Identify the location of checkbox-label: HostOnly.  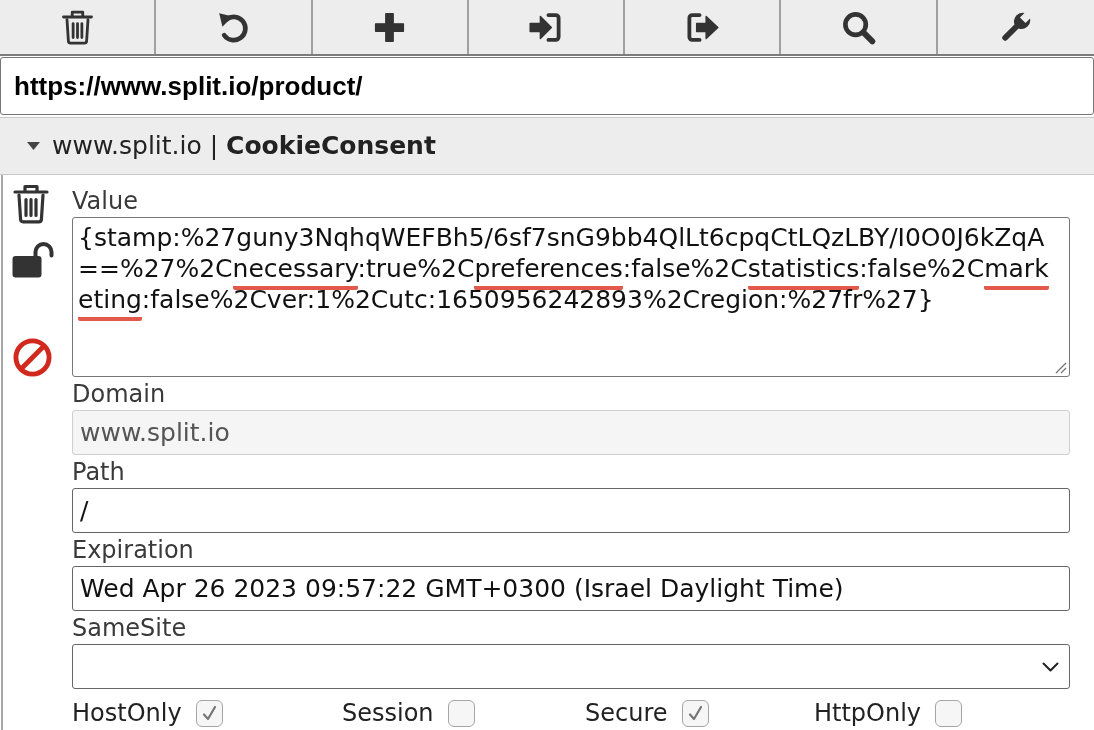
(127, 713).